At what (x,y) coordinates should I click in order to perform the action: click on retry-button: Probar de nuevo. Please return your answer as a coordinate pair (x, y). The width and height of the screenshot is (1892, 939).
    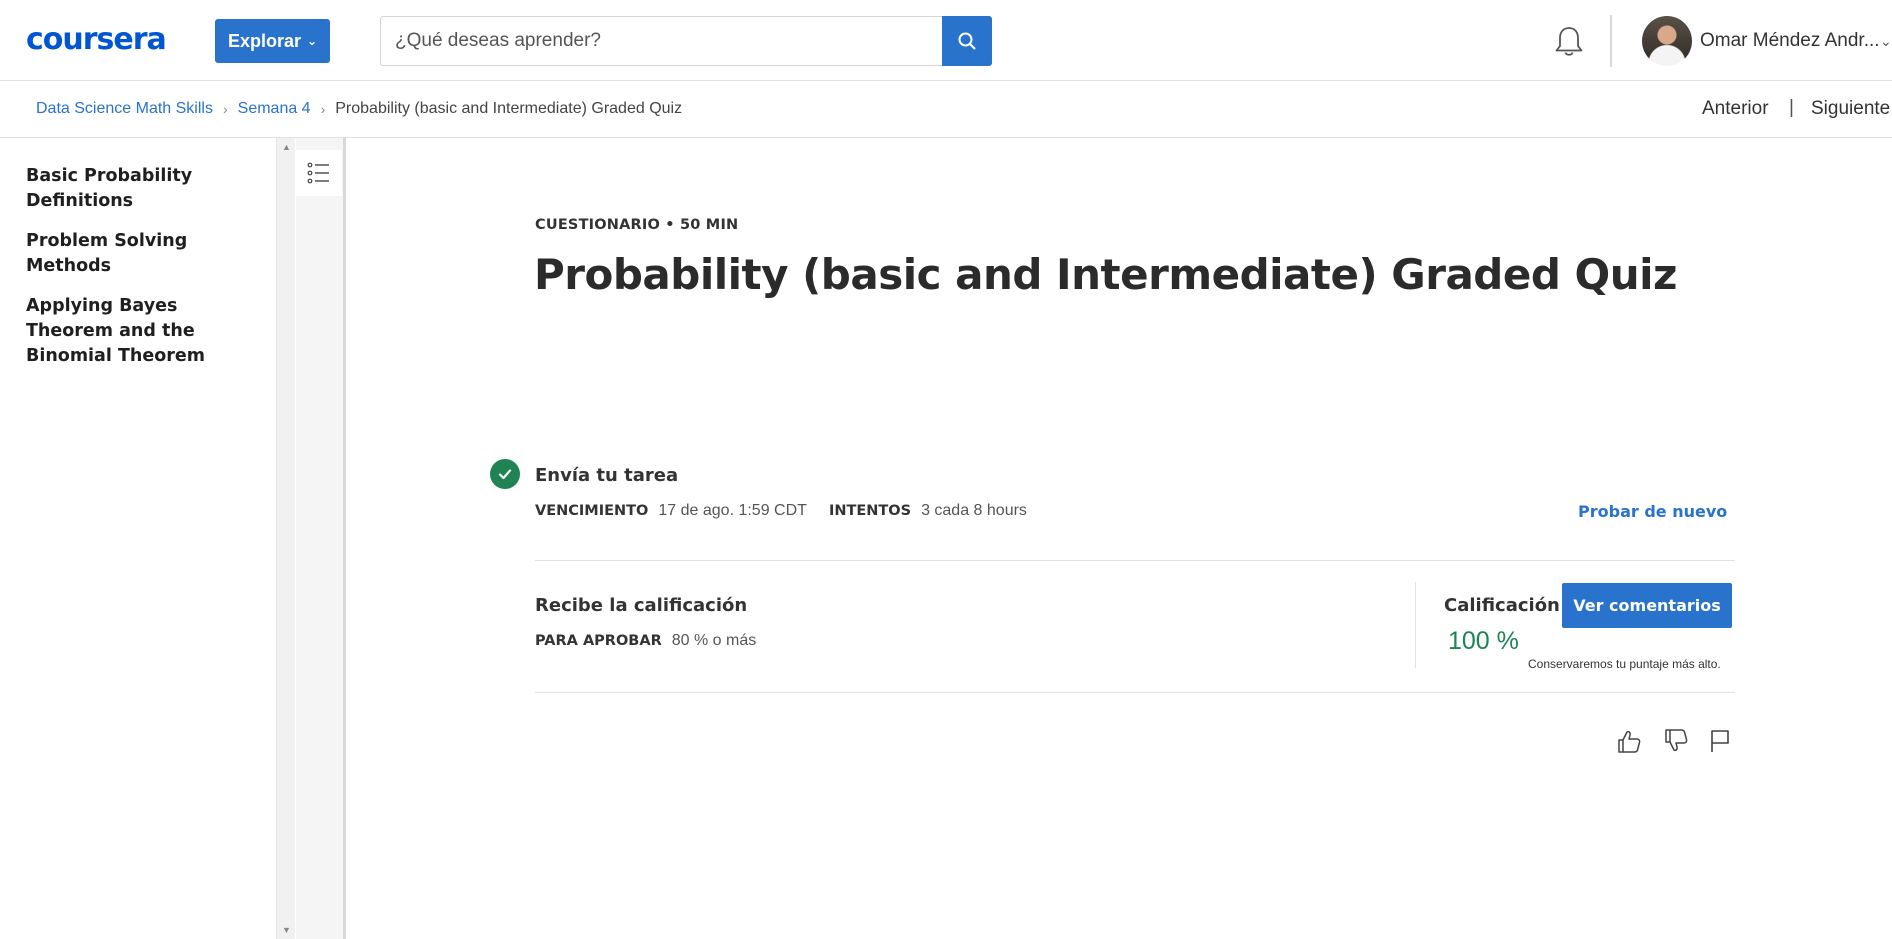
    Looking at the image, I should click on (1652, 511).